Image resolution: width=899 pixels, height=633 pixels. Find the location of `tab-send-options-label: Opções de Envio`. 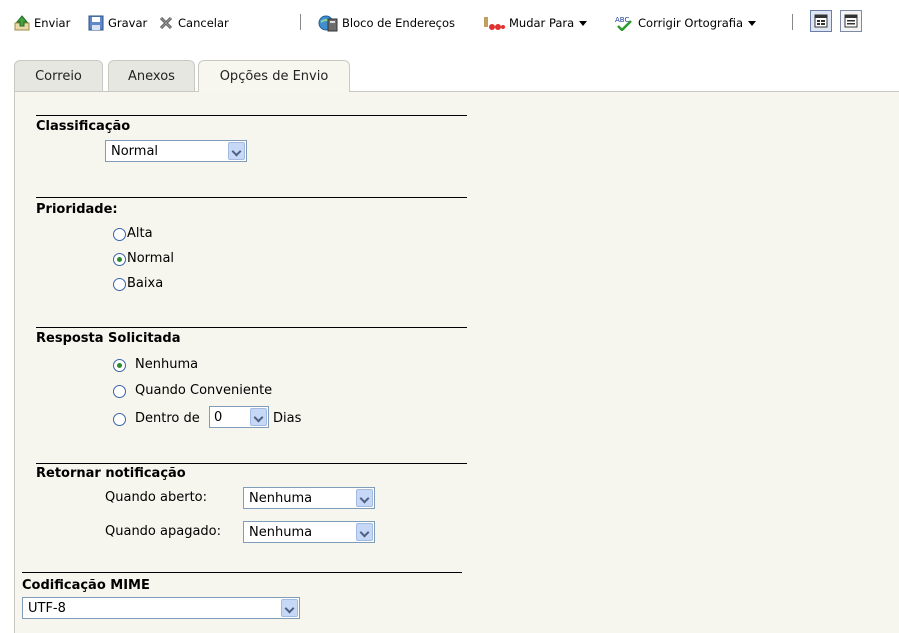

tab-send-options-label: Opções de Envio is located at coordinates (274, 76).